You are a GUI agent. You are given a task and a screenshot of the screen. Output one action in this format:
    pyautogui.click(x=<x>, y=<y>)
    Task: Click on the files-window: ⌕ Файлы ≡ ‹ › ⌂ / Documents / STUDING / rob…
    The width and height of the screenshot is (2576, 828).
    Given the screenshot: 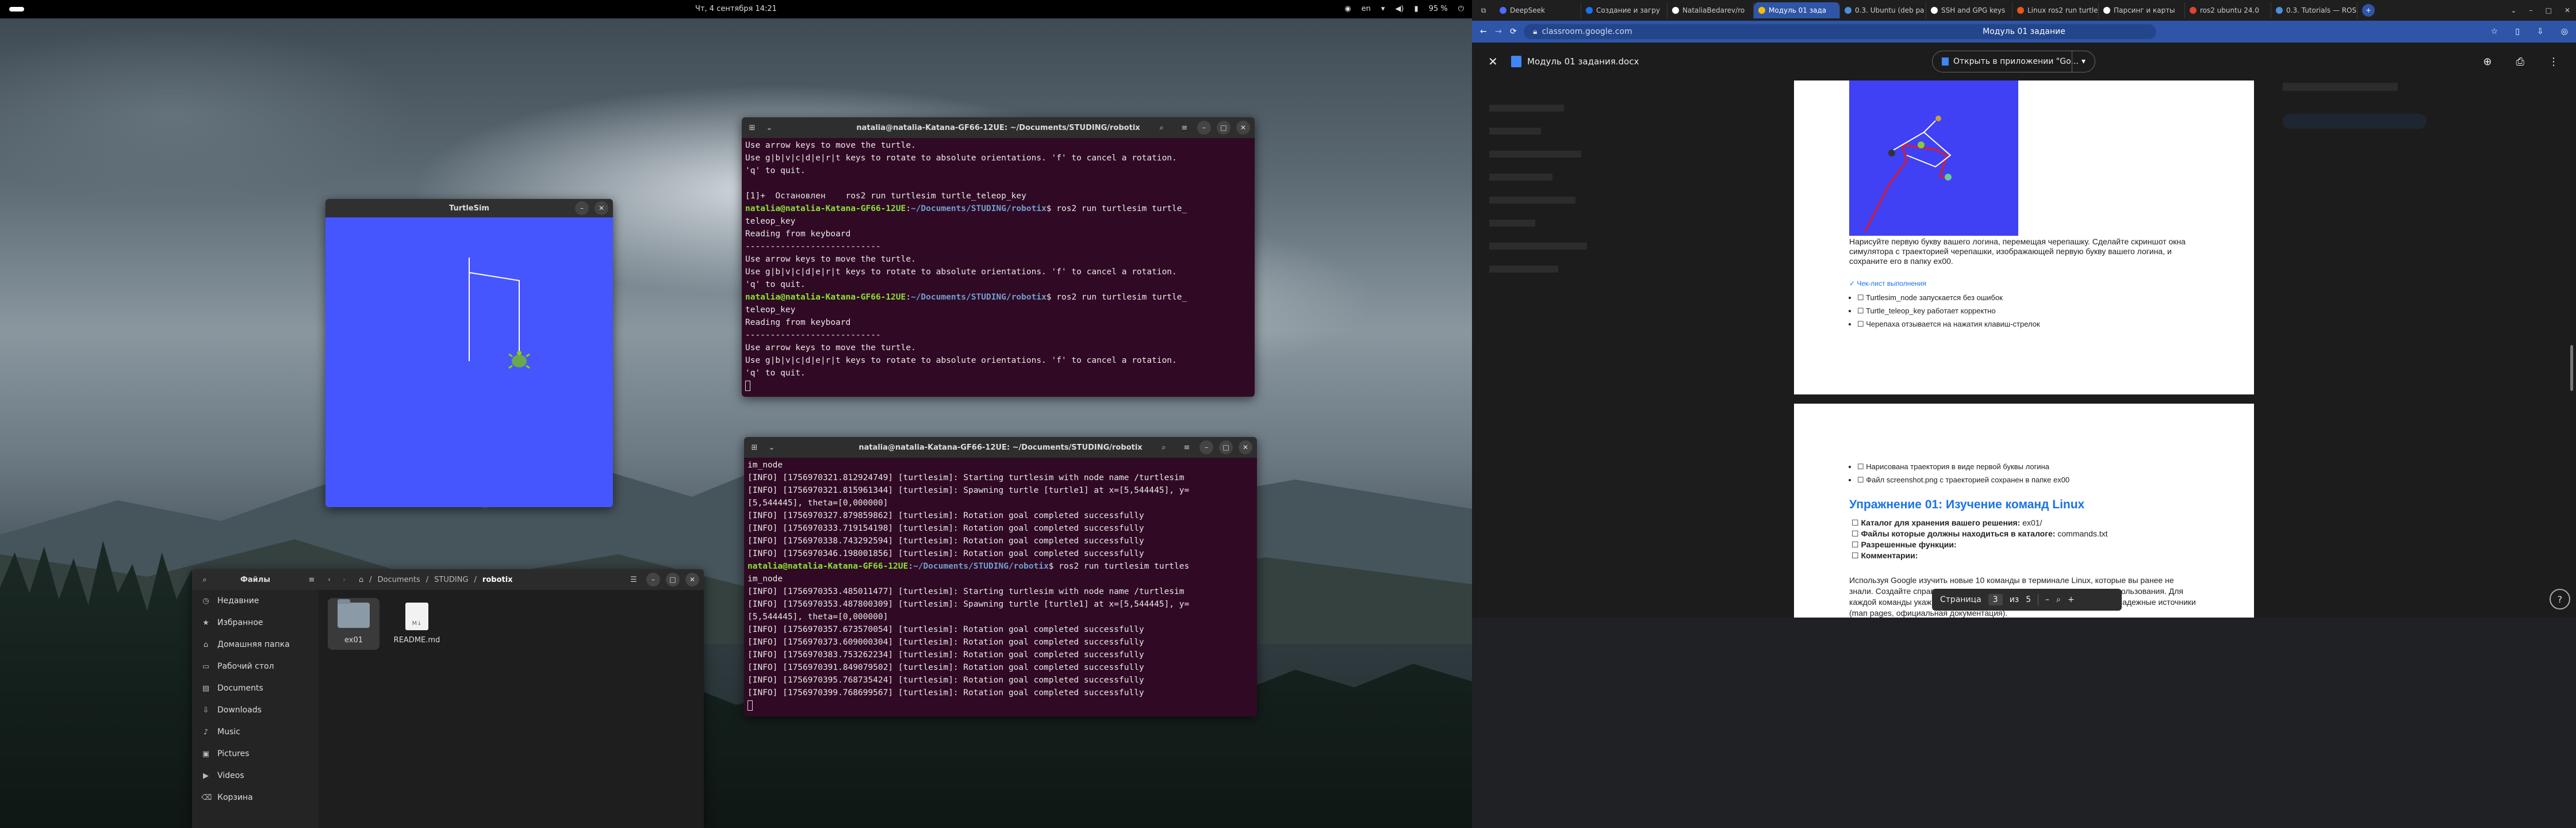 What is the action you would take?
    pyautogui.click(x=448, y=698)
    